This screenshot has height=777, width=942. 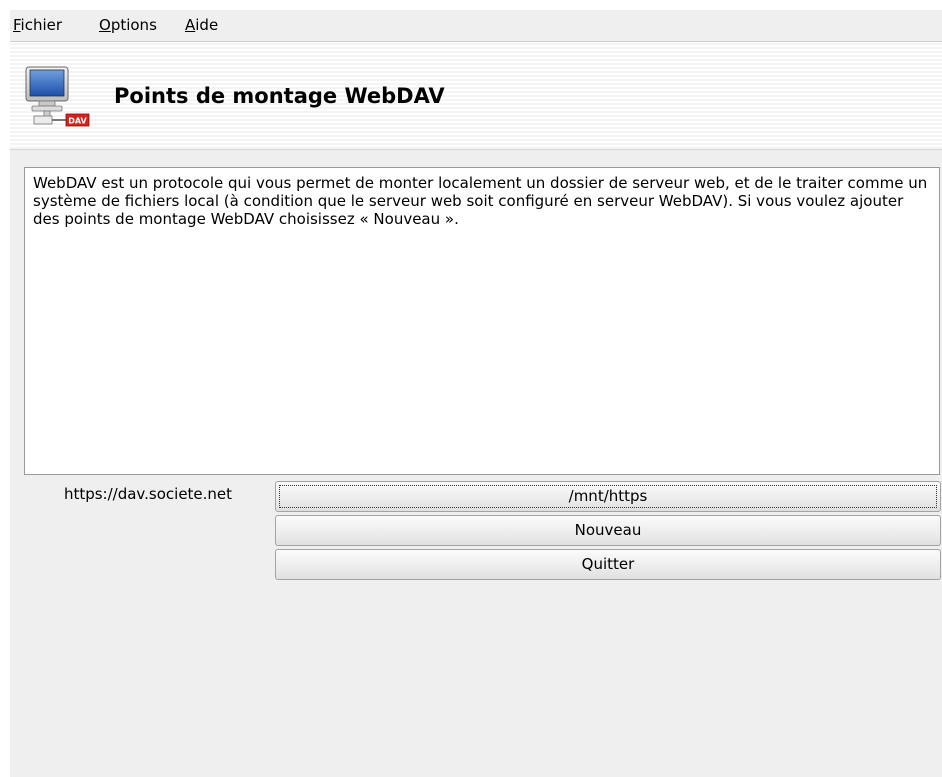 I want to click on quit-button-label: Quitter, so click(x=608, y=564).